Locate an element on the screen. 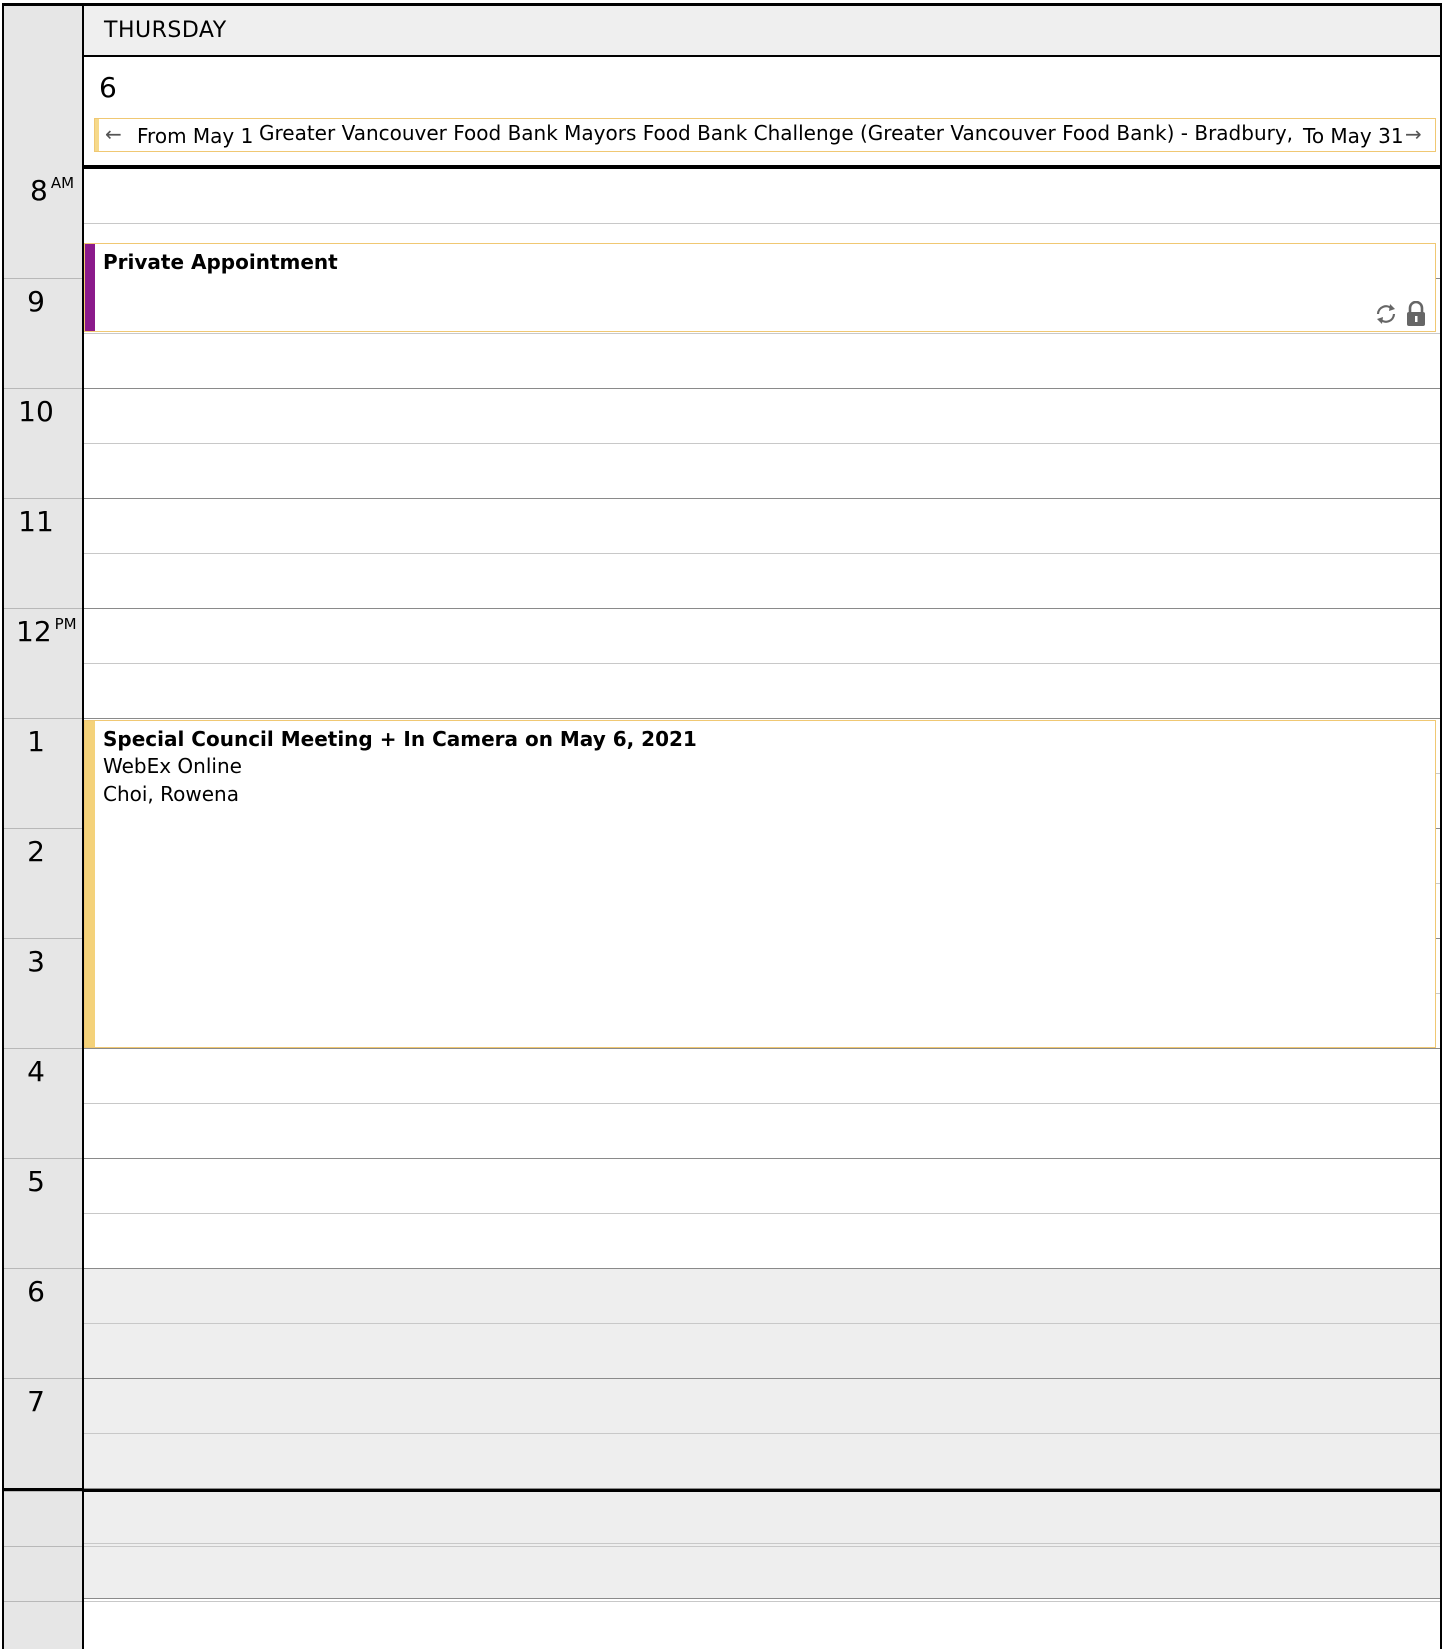 The image size is (1442, 1649). hour-label-5: 5 is located at coordinates (43, 1213).